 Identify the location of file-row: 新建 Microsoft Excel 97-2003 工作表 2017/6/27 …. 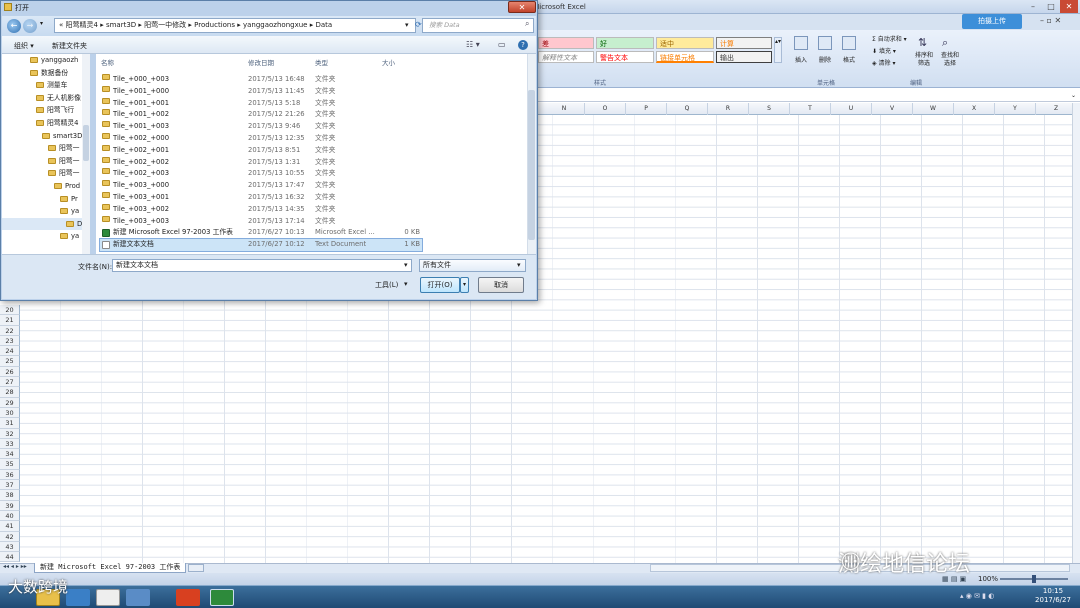
(261, 233).